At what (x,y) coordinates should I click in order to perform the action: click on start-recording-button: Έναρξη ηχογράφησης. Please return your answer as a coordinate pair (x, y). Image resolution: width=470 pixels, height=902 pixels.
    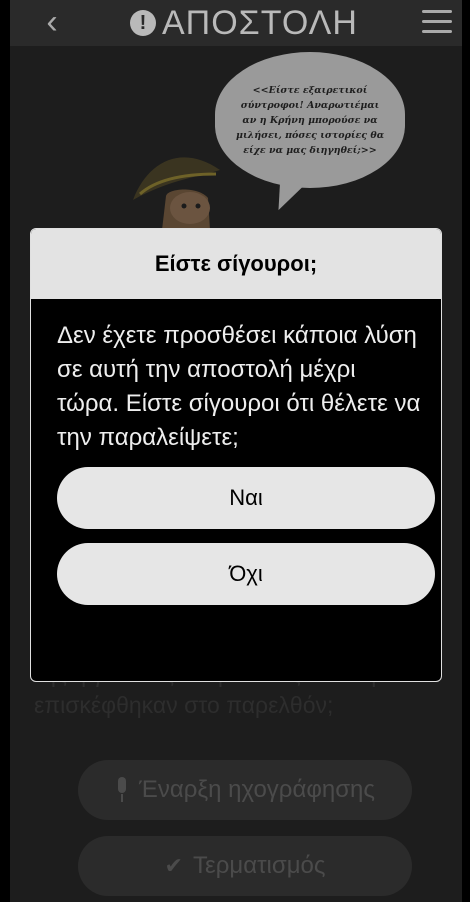
    Looking at the image, I should click on (245, 790).